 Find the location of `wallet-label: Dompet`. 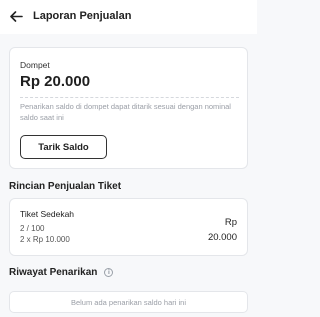

wallet-label: Dompet is located at coordinates (35, 65).